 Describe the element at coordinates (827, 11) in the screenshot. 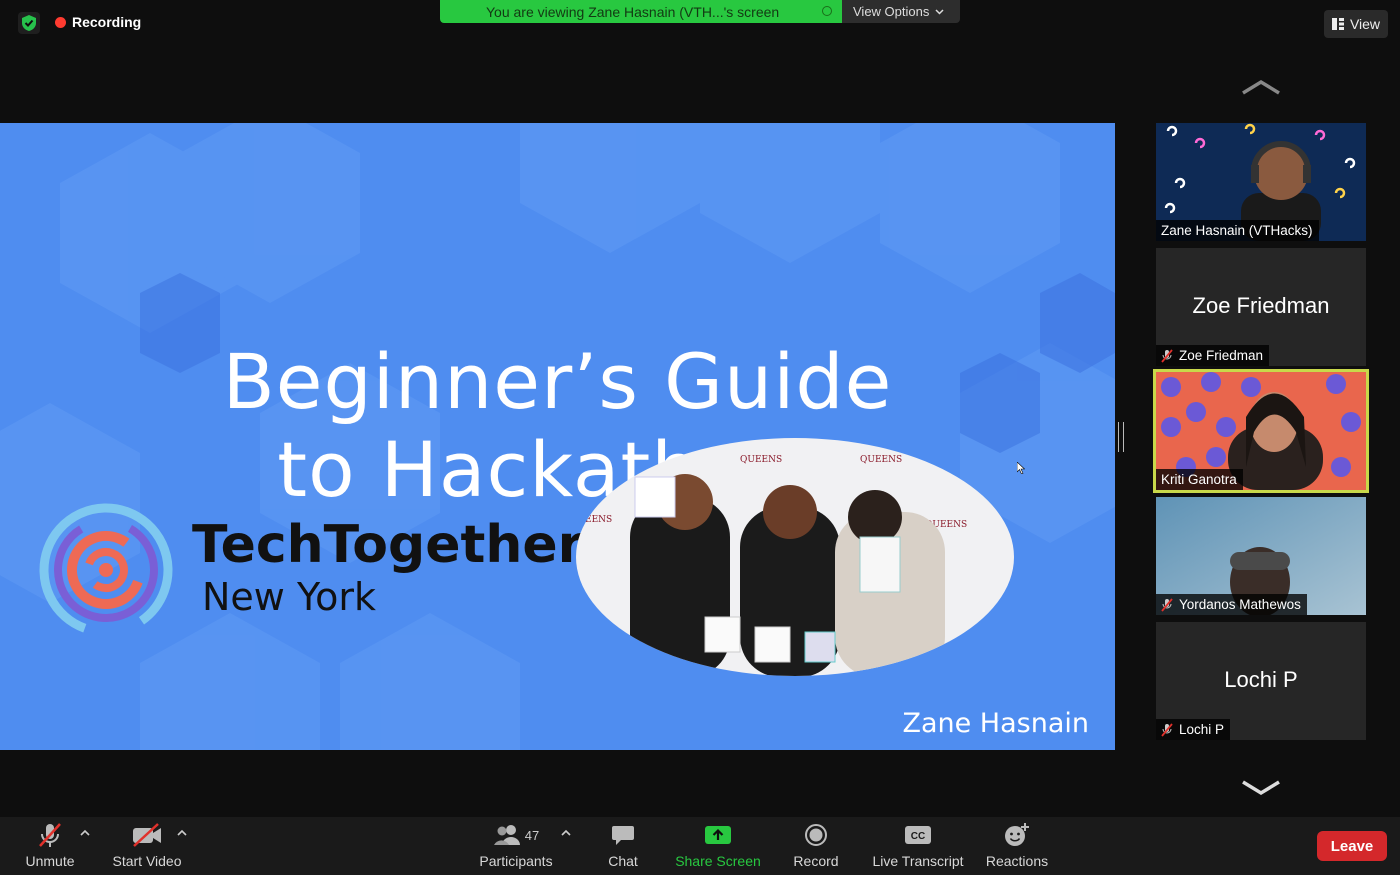

I see `status-circle-icon` at that location.